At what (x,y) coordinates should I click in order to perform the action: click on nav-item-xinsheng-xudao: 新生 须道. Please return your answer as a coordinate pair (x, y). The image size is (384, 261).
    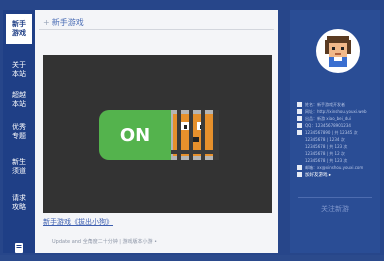
    Looking at the image, I should click on (19, 167).